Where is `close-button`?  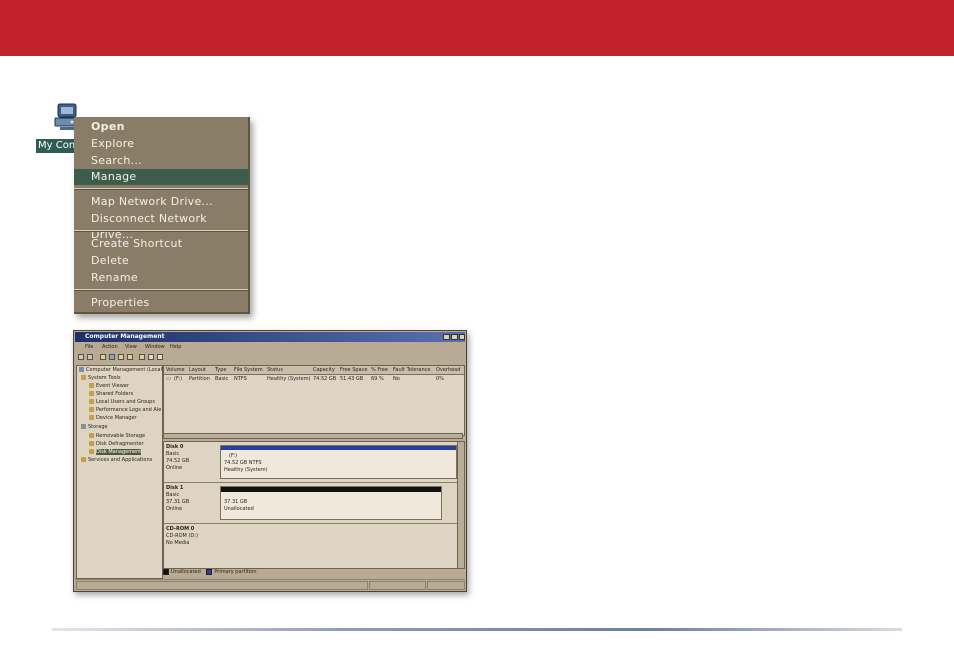
close-button is located at coordinates (462, 337).